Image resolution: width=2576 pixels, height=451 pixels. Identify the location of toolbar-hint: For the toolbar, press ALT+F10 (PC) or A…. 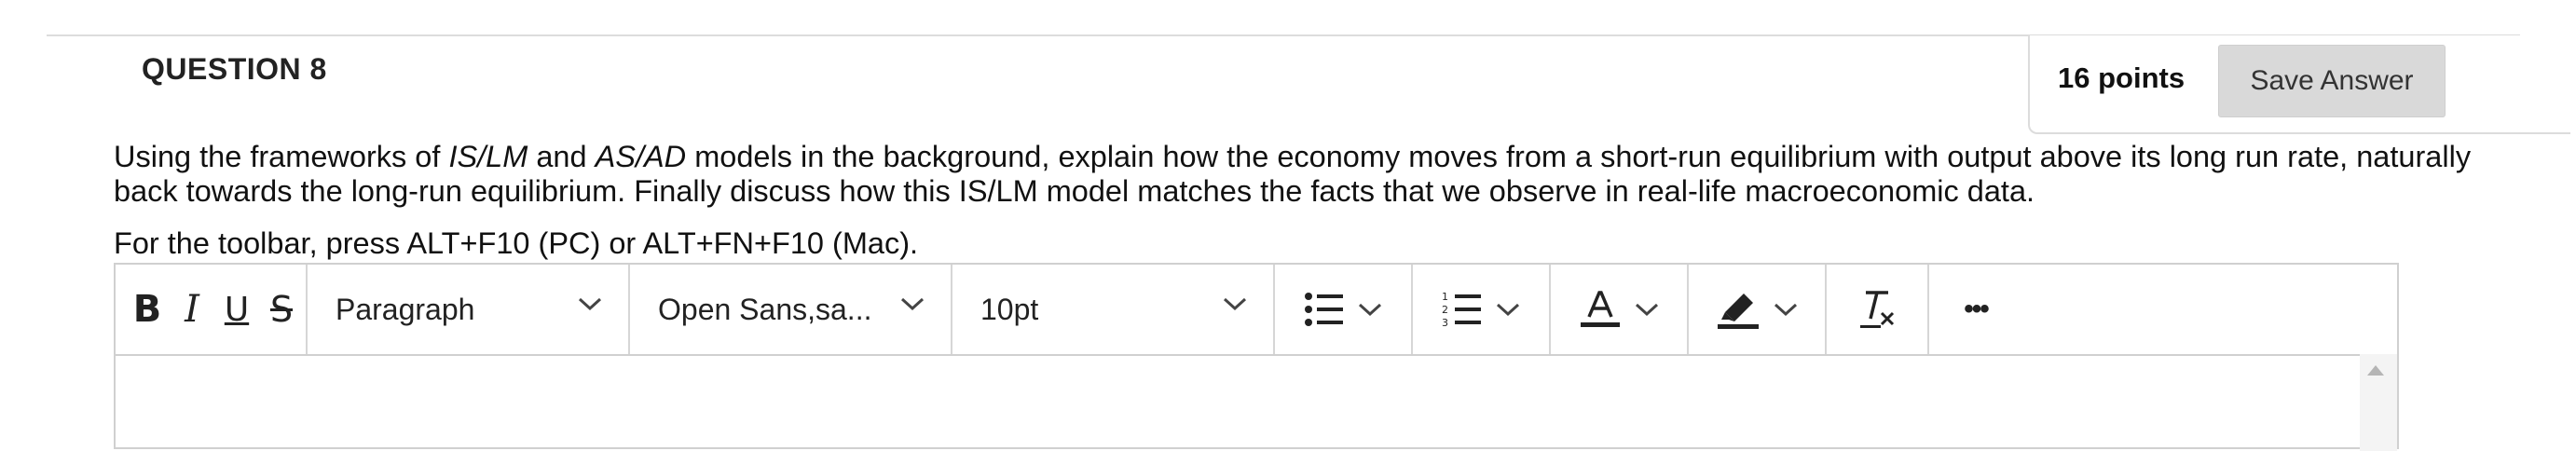
(516, 243).